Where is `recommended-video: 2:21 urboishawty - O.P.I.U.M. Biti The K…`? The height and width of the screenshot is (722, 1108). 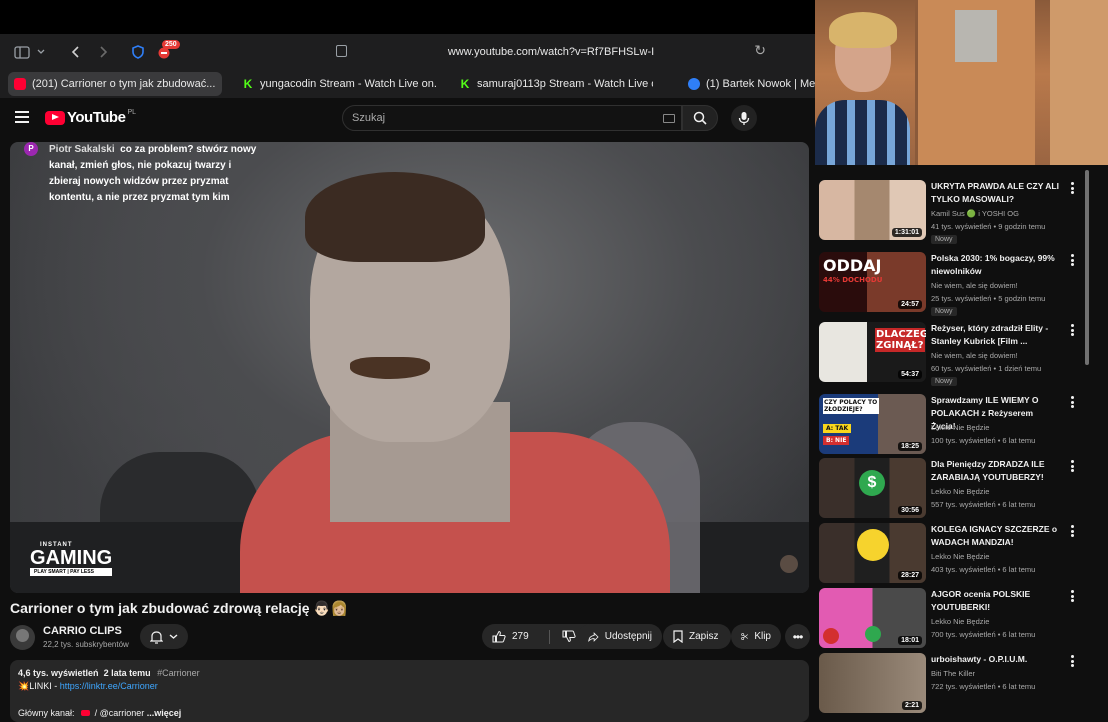 recommended-video: 2:21 urboishawty - O.P.I.U.M. Biti The K… is located at coordinates (949, 683).